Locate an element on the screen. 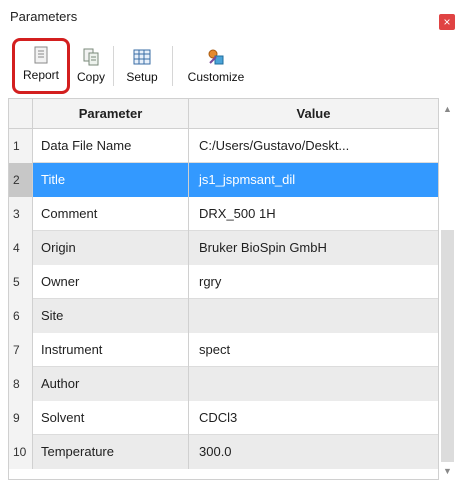 The image size is (455, 480). grid-header: Parameter Value is located at coordinates (223, 114).